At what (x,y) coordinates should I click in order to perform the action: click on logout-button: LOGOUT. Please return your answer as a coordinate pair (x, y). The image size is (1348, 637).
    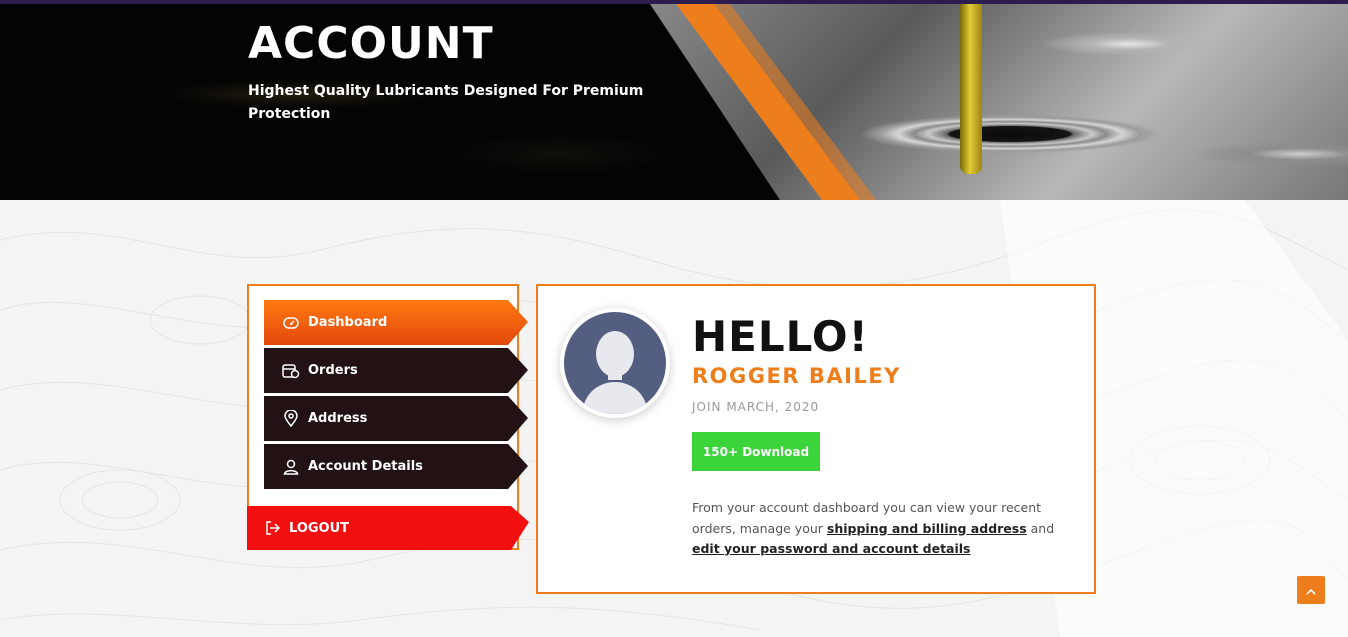
    Looking at the image, I should click on (388, 528).